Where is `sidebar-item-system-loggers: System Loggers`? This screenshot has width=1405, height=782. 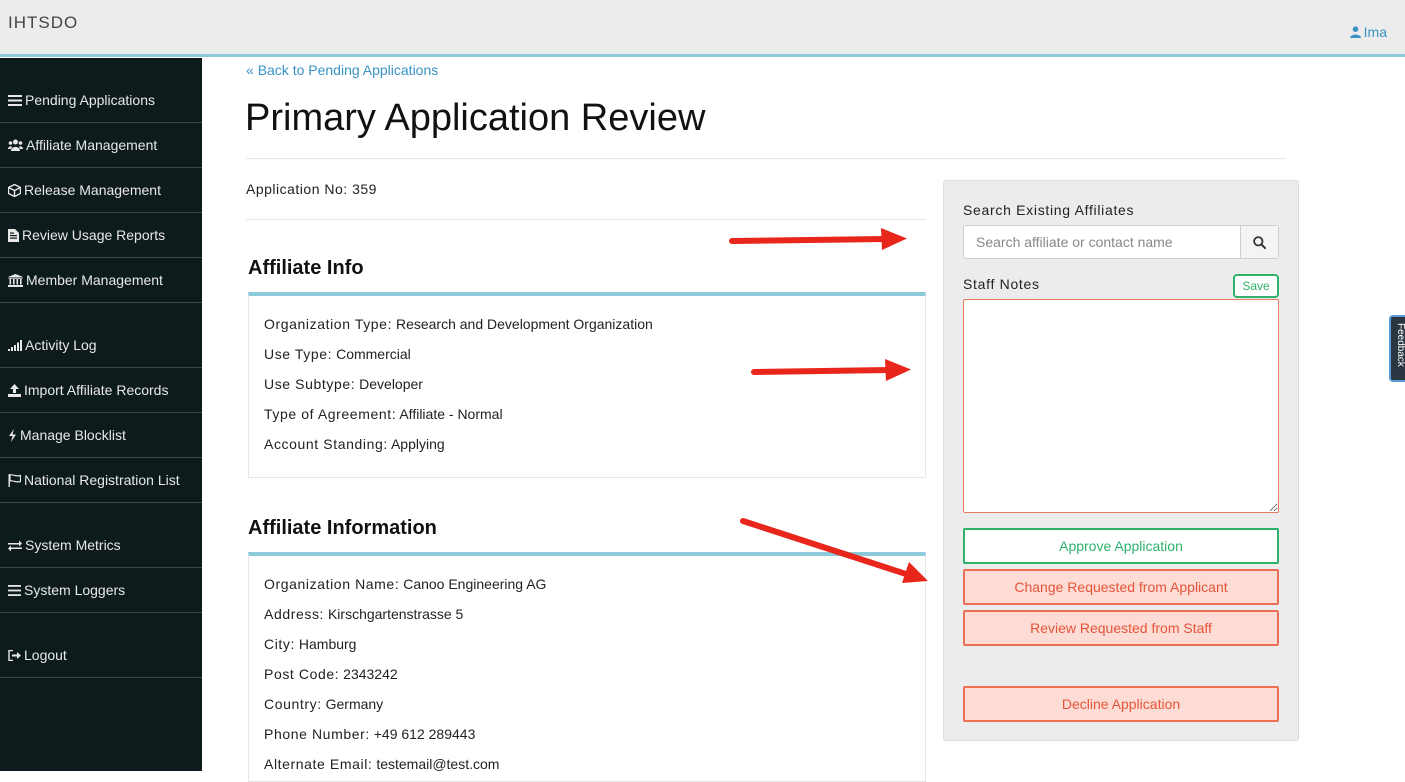 sidebar-item-system-loggers: System Loggers is located at coordinates (101, 590).